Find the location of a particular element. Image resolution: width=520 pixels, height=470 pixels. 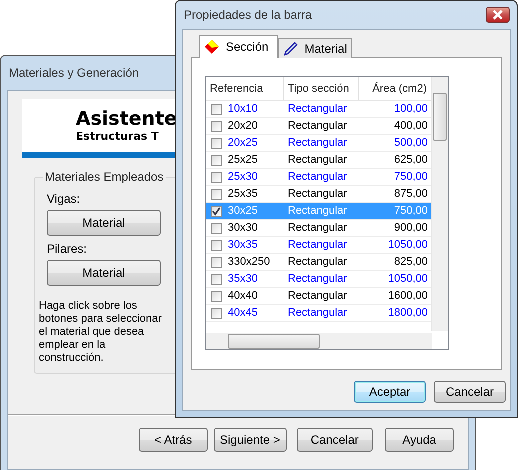

table-cell-text: 20x20 is located at coordinates (243, 126).